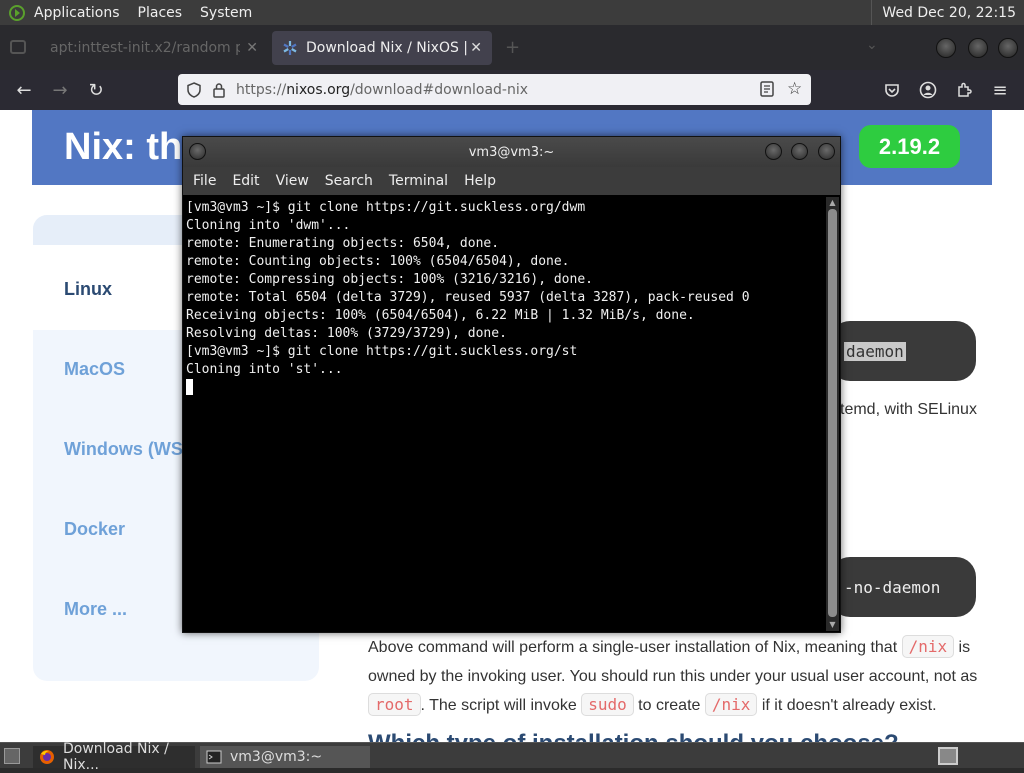 Image resolution: width=1024 pixels, height=773 pixels. What do you see at coordinates (189, 387) in the screenshot?
I see `terminal-cursor` at bounding box center [189, 387].